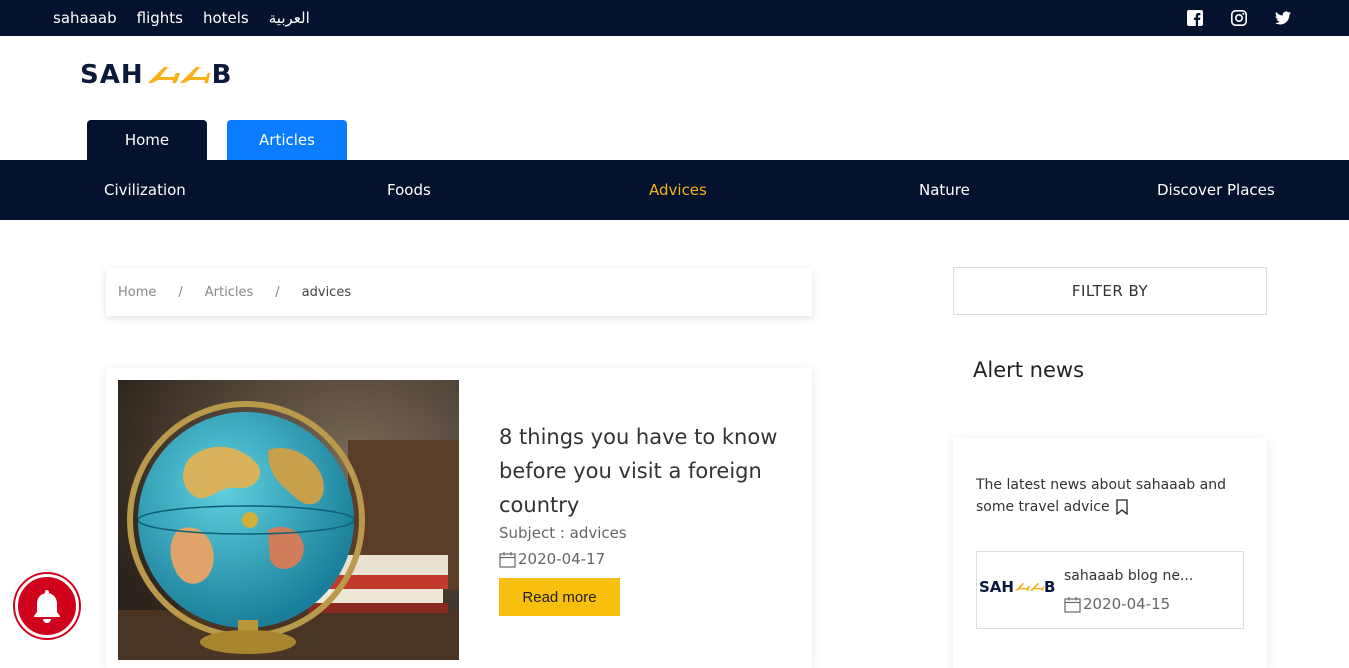 This screenshot has width=1349, height=668. Describe the element at coordinates (1029, 370) in the screenshot. I see `alert-news-heading: Alert news` at that location.